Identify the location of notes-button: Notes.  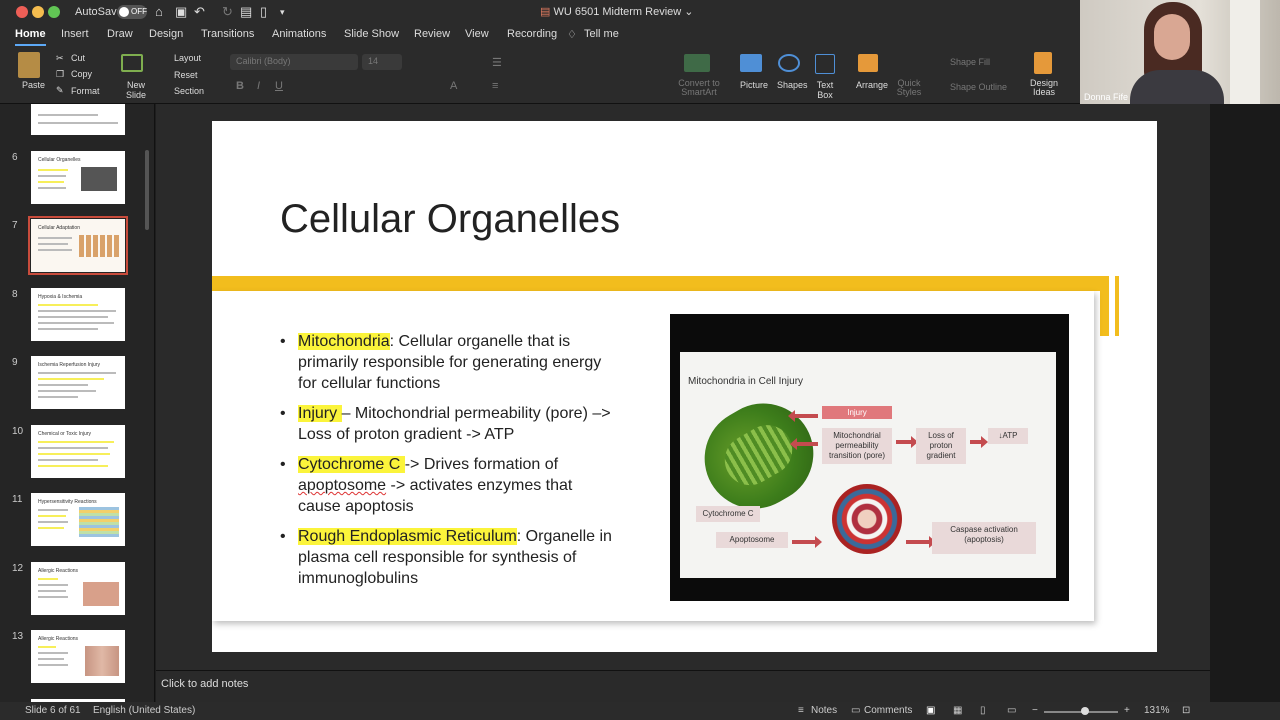
(824, 710).